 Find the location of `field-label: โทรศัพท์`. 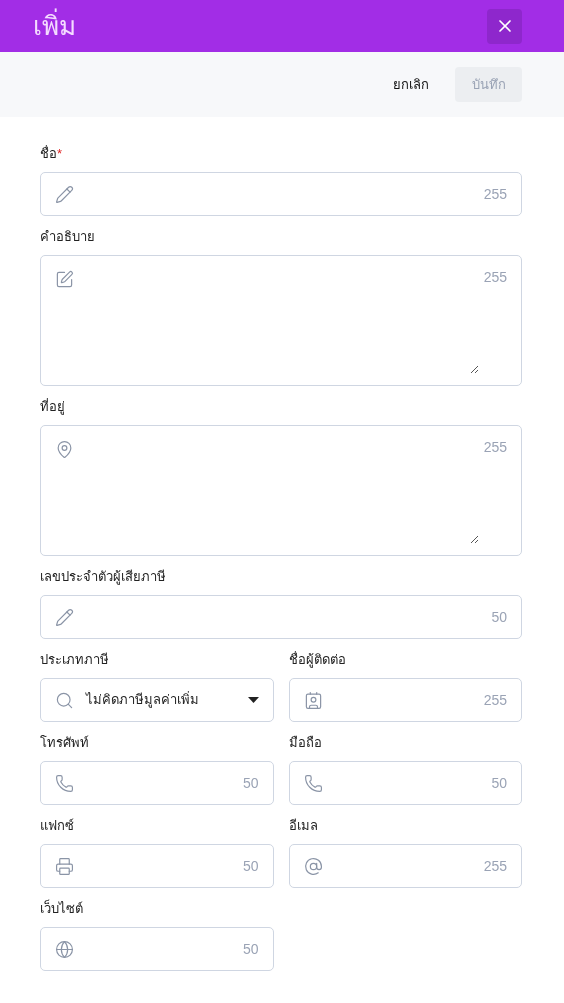

field-label: โทรศัพท์ is located at coordinates (65, 743).